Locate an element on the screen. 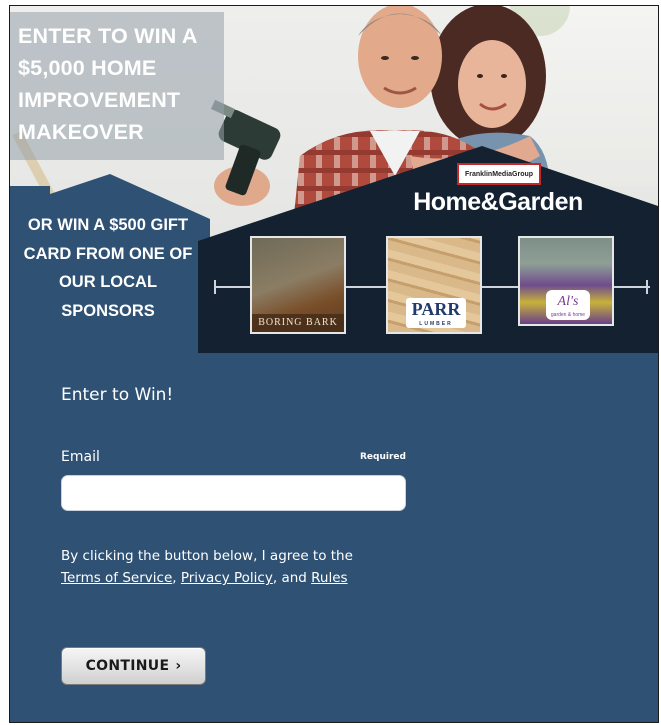 The image size is (661, 725). sponsor-parr-logo: PARR LUMBER is located at coordinates (436, 313).